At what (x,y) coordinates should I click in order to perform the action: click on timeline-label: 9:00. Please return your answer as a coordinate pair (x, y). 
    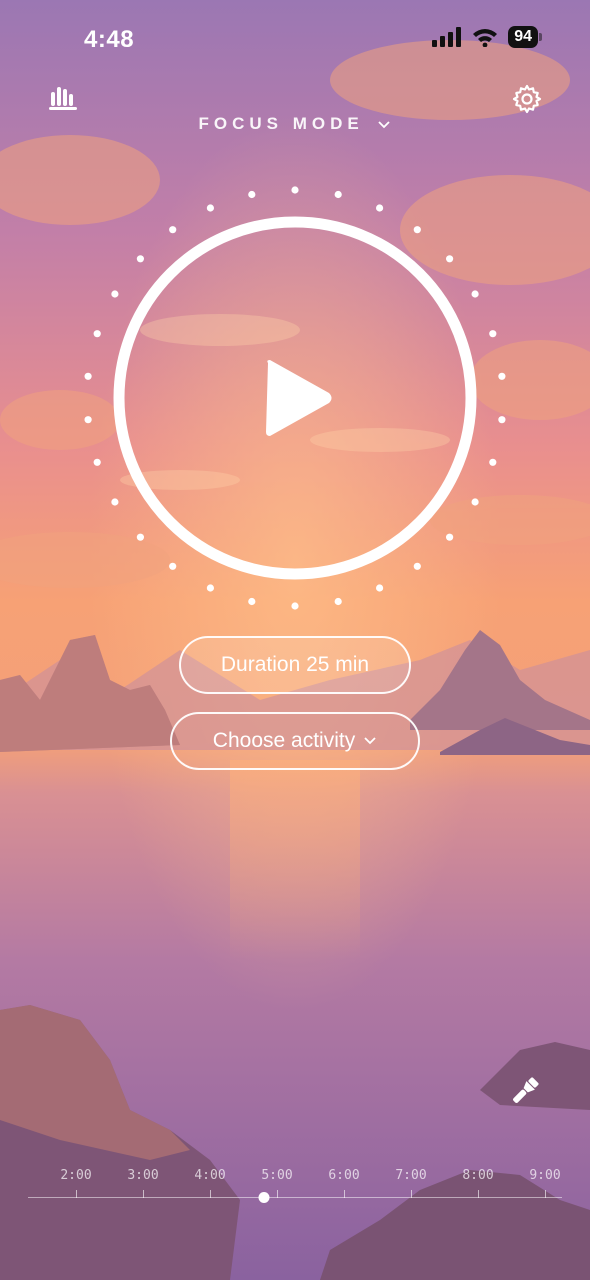
    Looking at the image, I should click on (545, 1175).